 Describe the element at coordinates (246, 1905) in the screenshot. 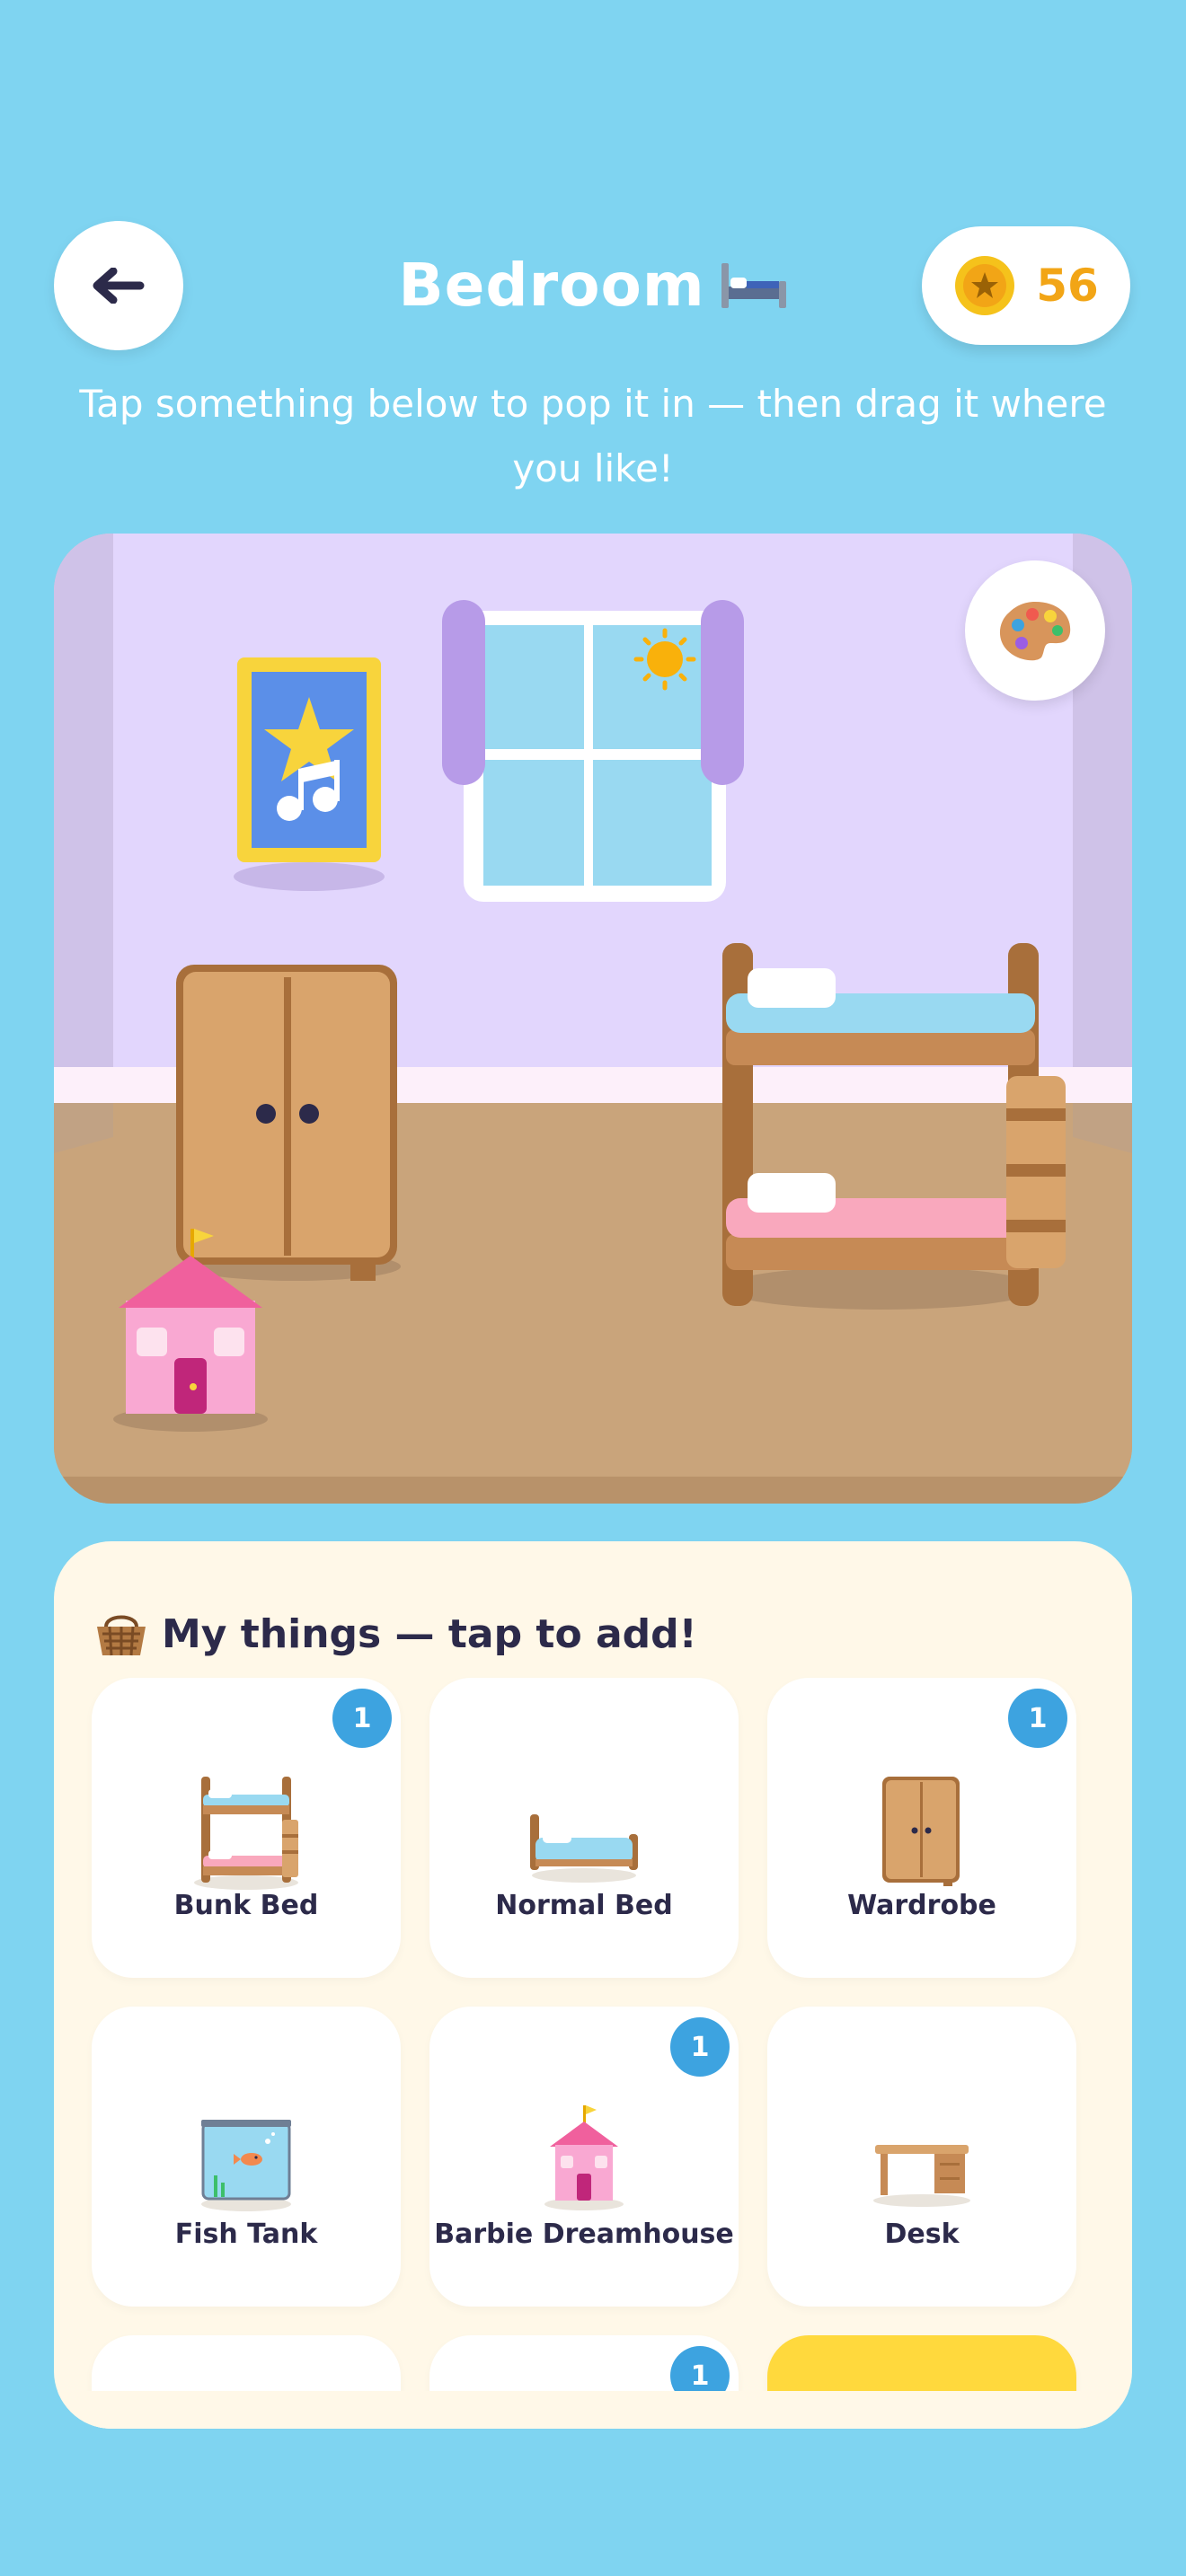

I see `item-label: Bunk Bed` at that location.